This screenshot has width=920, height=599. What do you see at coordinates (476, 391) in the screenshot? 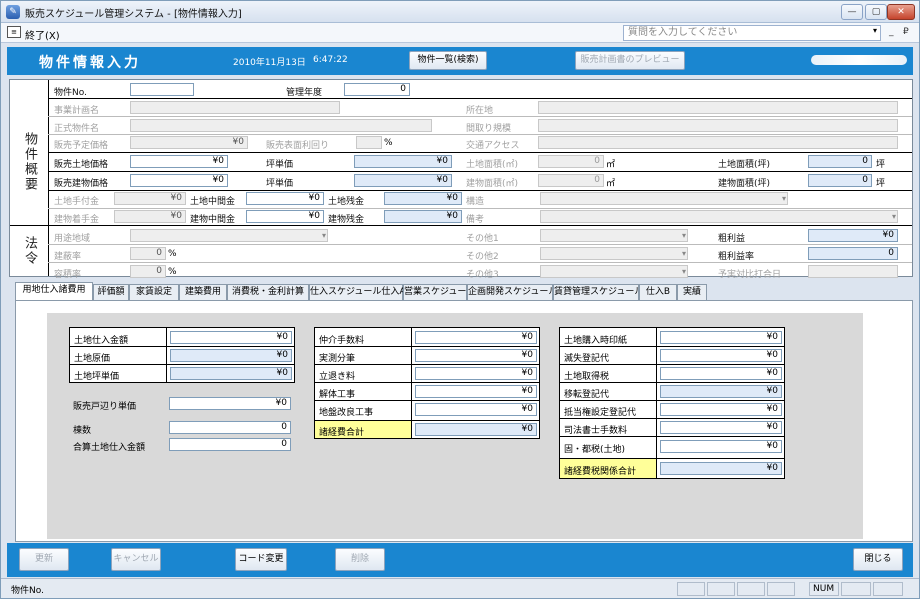
I see `demolition-input: ¥0` at bounding box center [476, 391].